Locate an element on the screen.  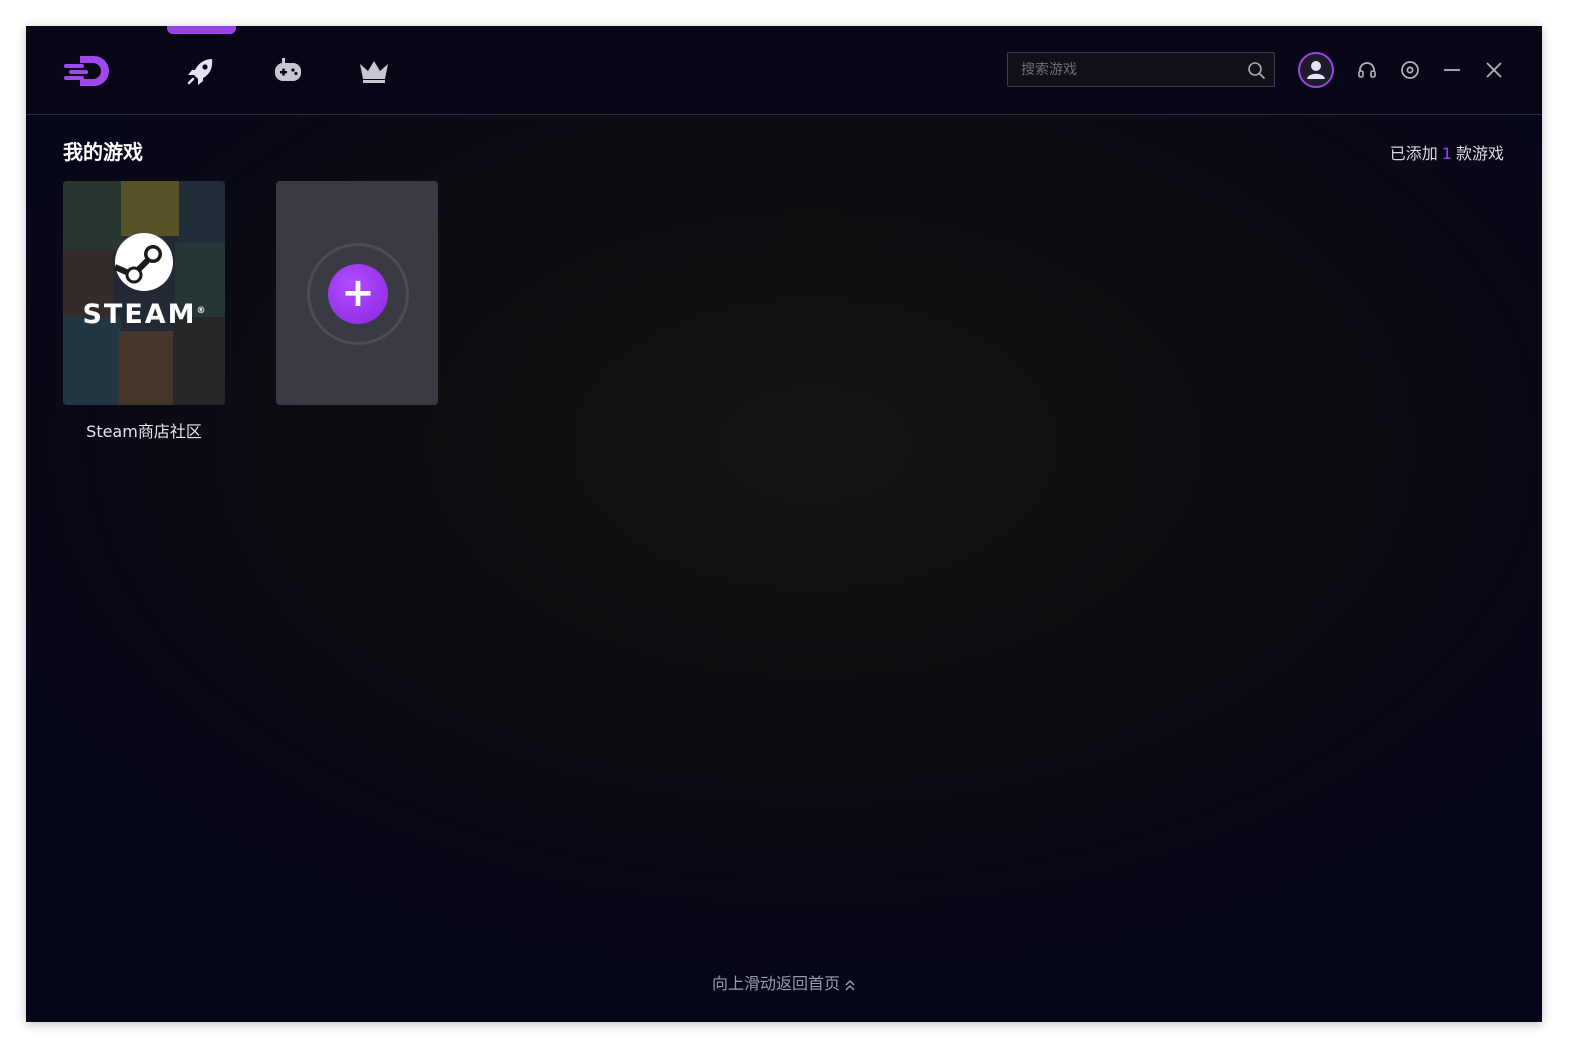
crown-icon is located at coordinates (374, 72).